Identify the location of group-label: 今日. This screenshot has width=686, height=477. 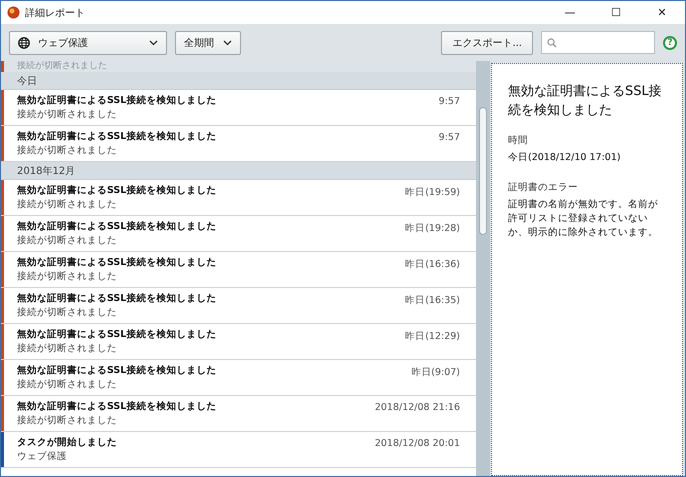
(27, 81).